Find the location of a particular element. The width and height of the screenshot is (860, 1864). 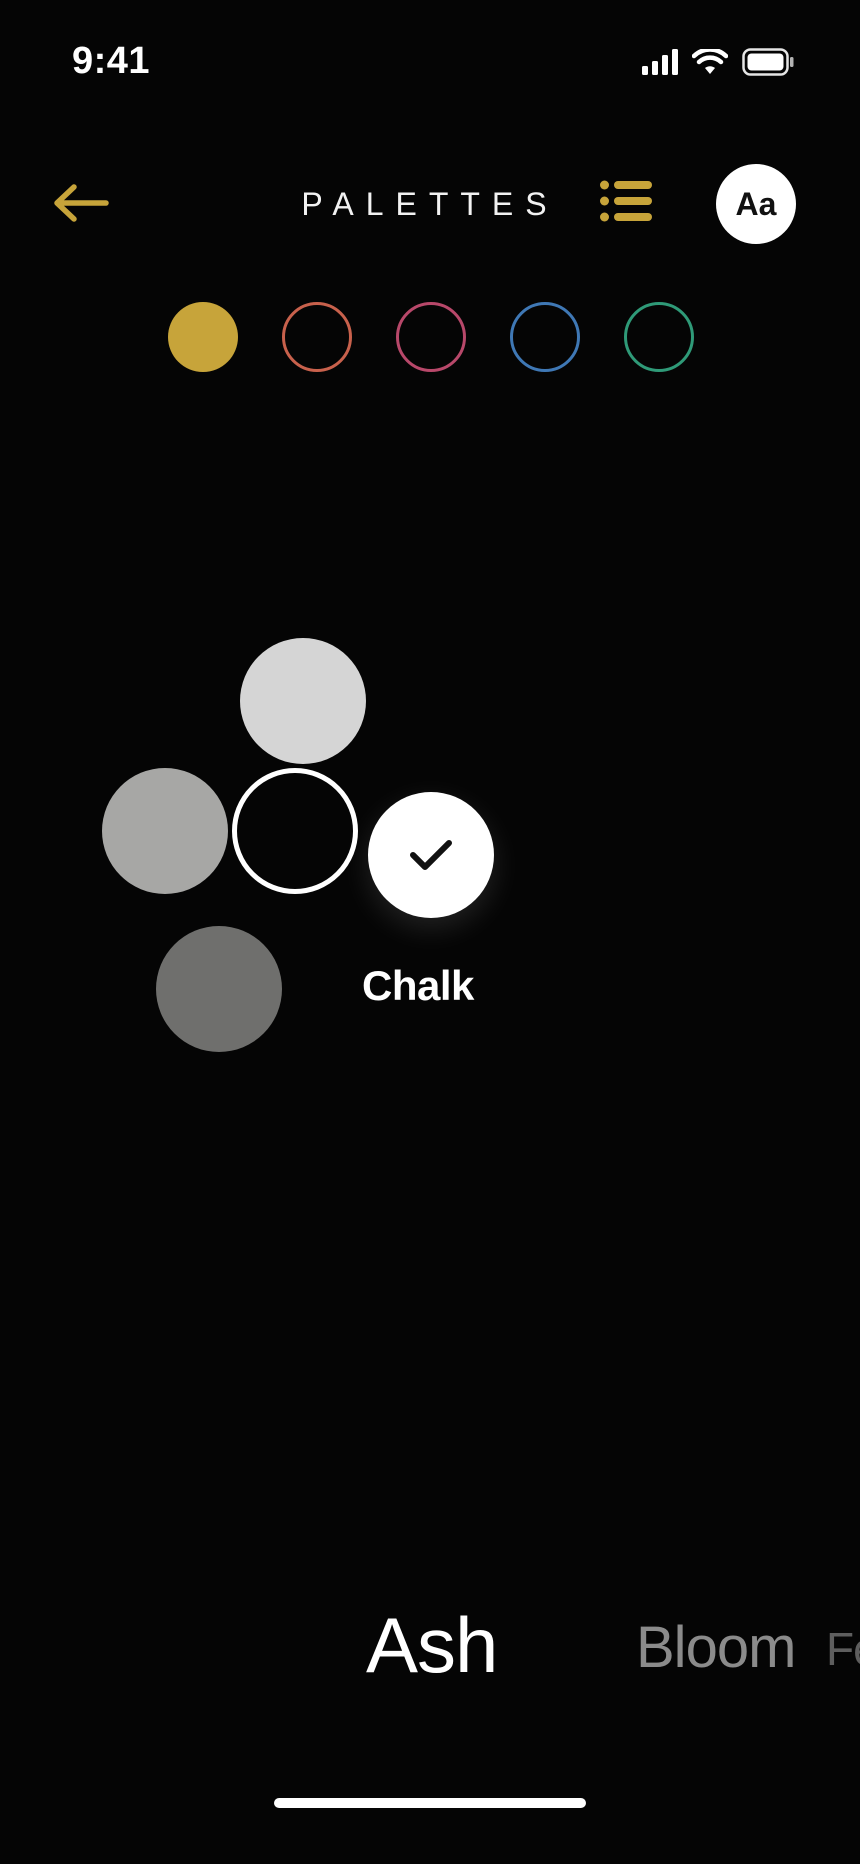

list-view-button is located at coordinates (629, 204).